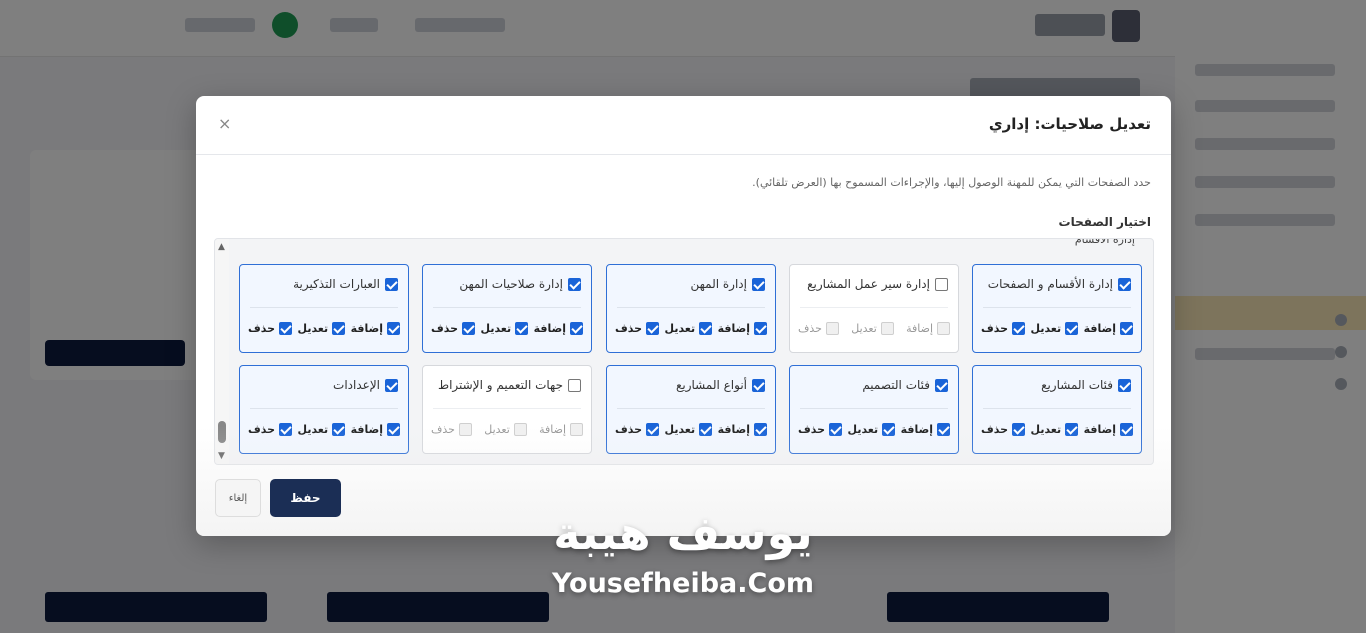 Image resolution: width=1366 pixels, height=633 pixels. Describe the element at coordinates (222, 432) in the screenshot. I see `scrollbar-thumb` at that location.